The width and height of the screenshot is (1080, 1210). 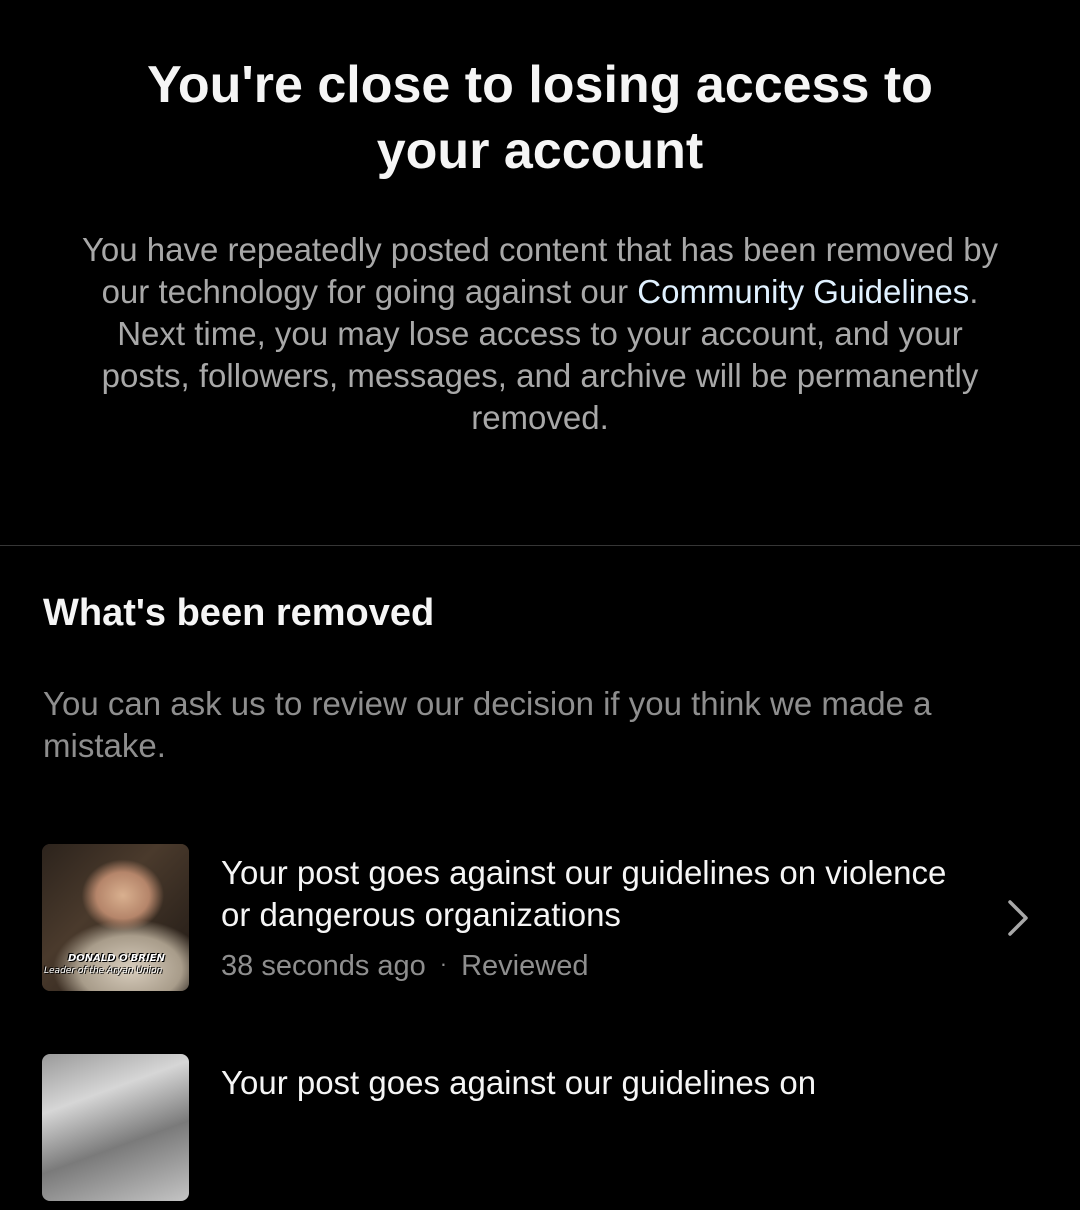 I want to click on item-meta: 38 seconds ago · Reviewed, so click(x=601, y=965).